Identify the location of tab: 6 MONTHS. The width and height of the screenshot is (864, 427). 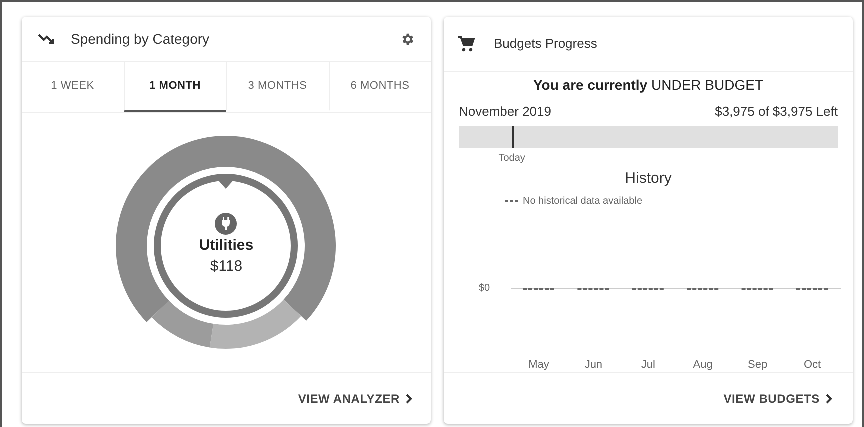
(379, 87).